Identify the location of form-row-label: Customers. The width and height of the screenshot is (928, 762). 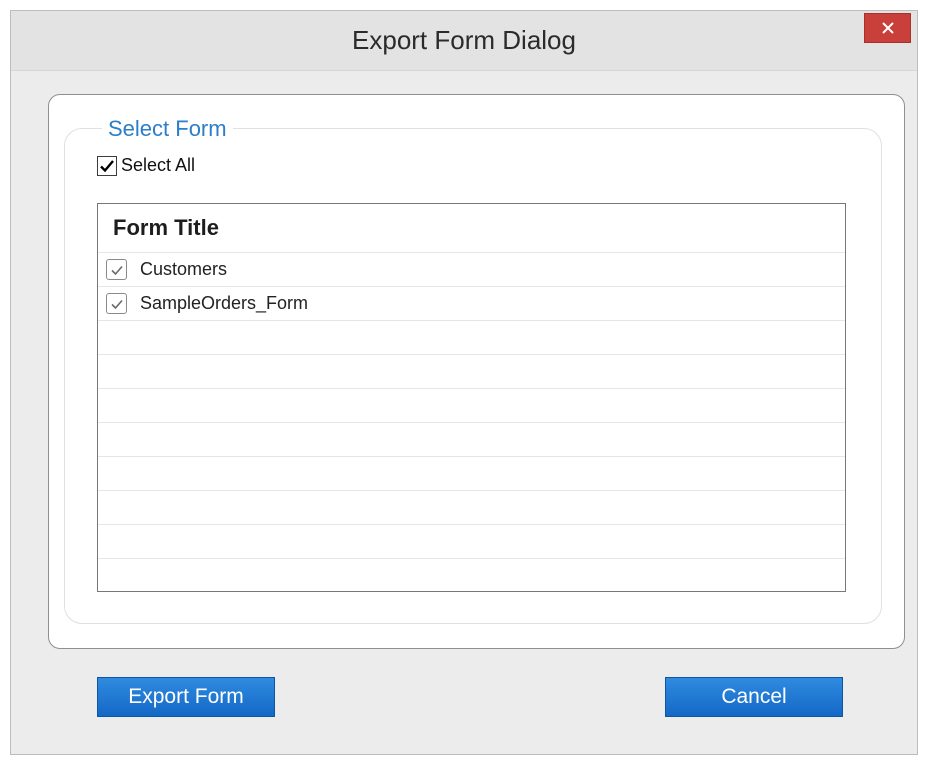
(184, 269).